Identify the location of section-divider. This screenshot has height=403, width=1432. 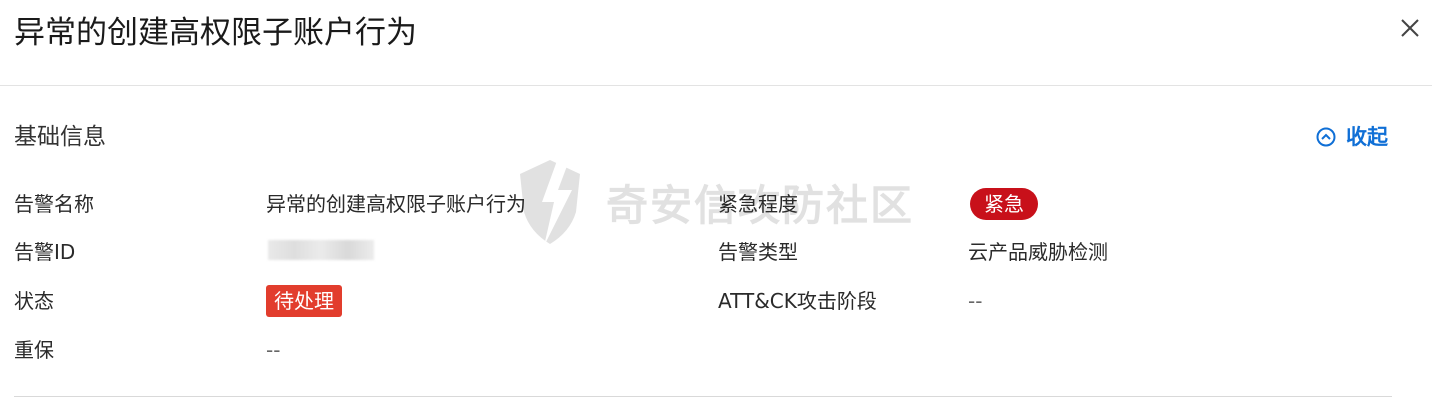
(703, 396).